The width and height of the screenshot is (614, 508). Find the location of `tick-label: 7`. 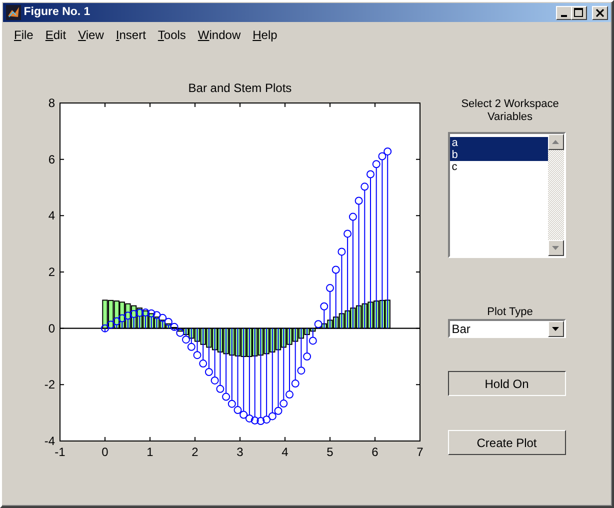

tick-label: 7 is located at coordinates (420, 452).